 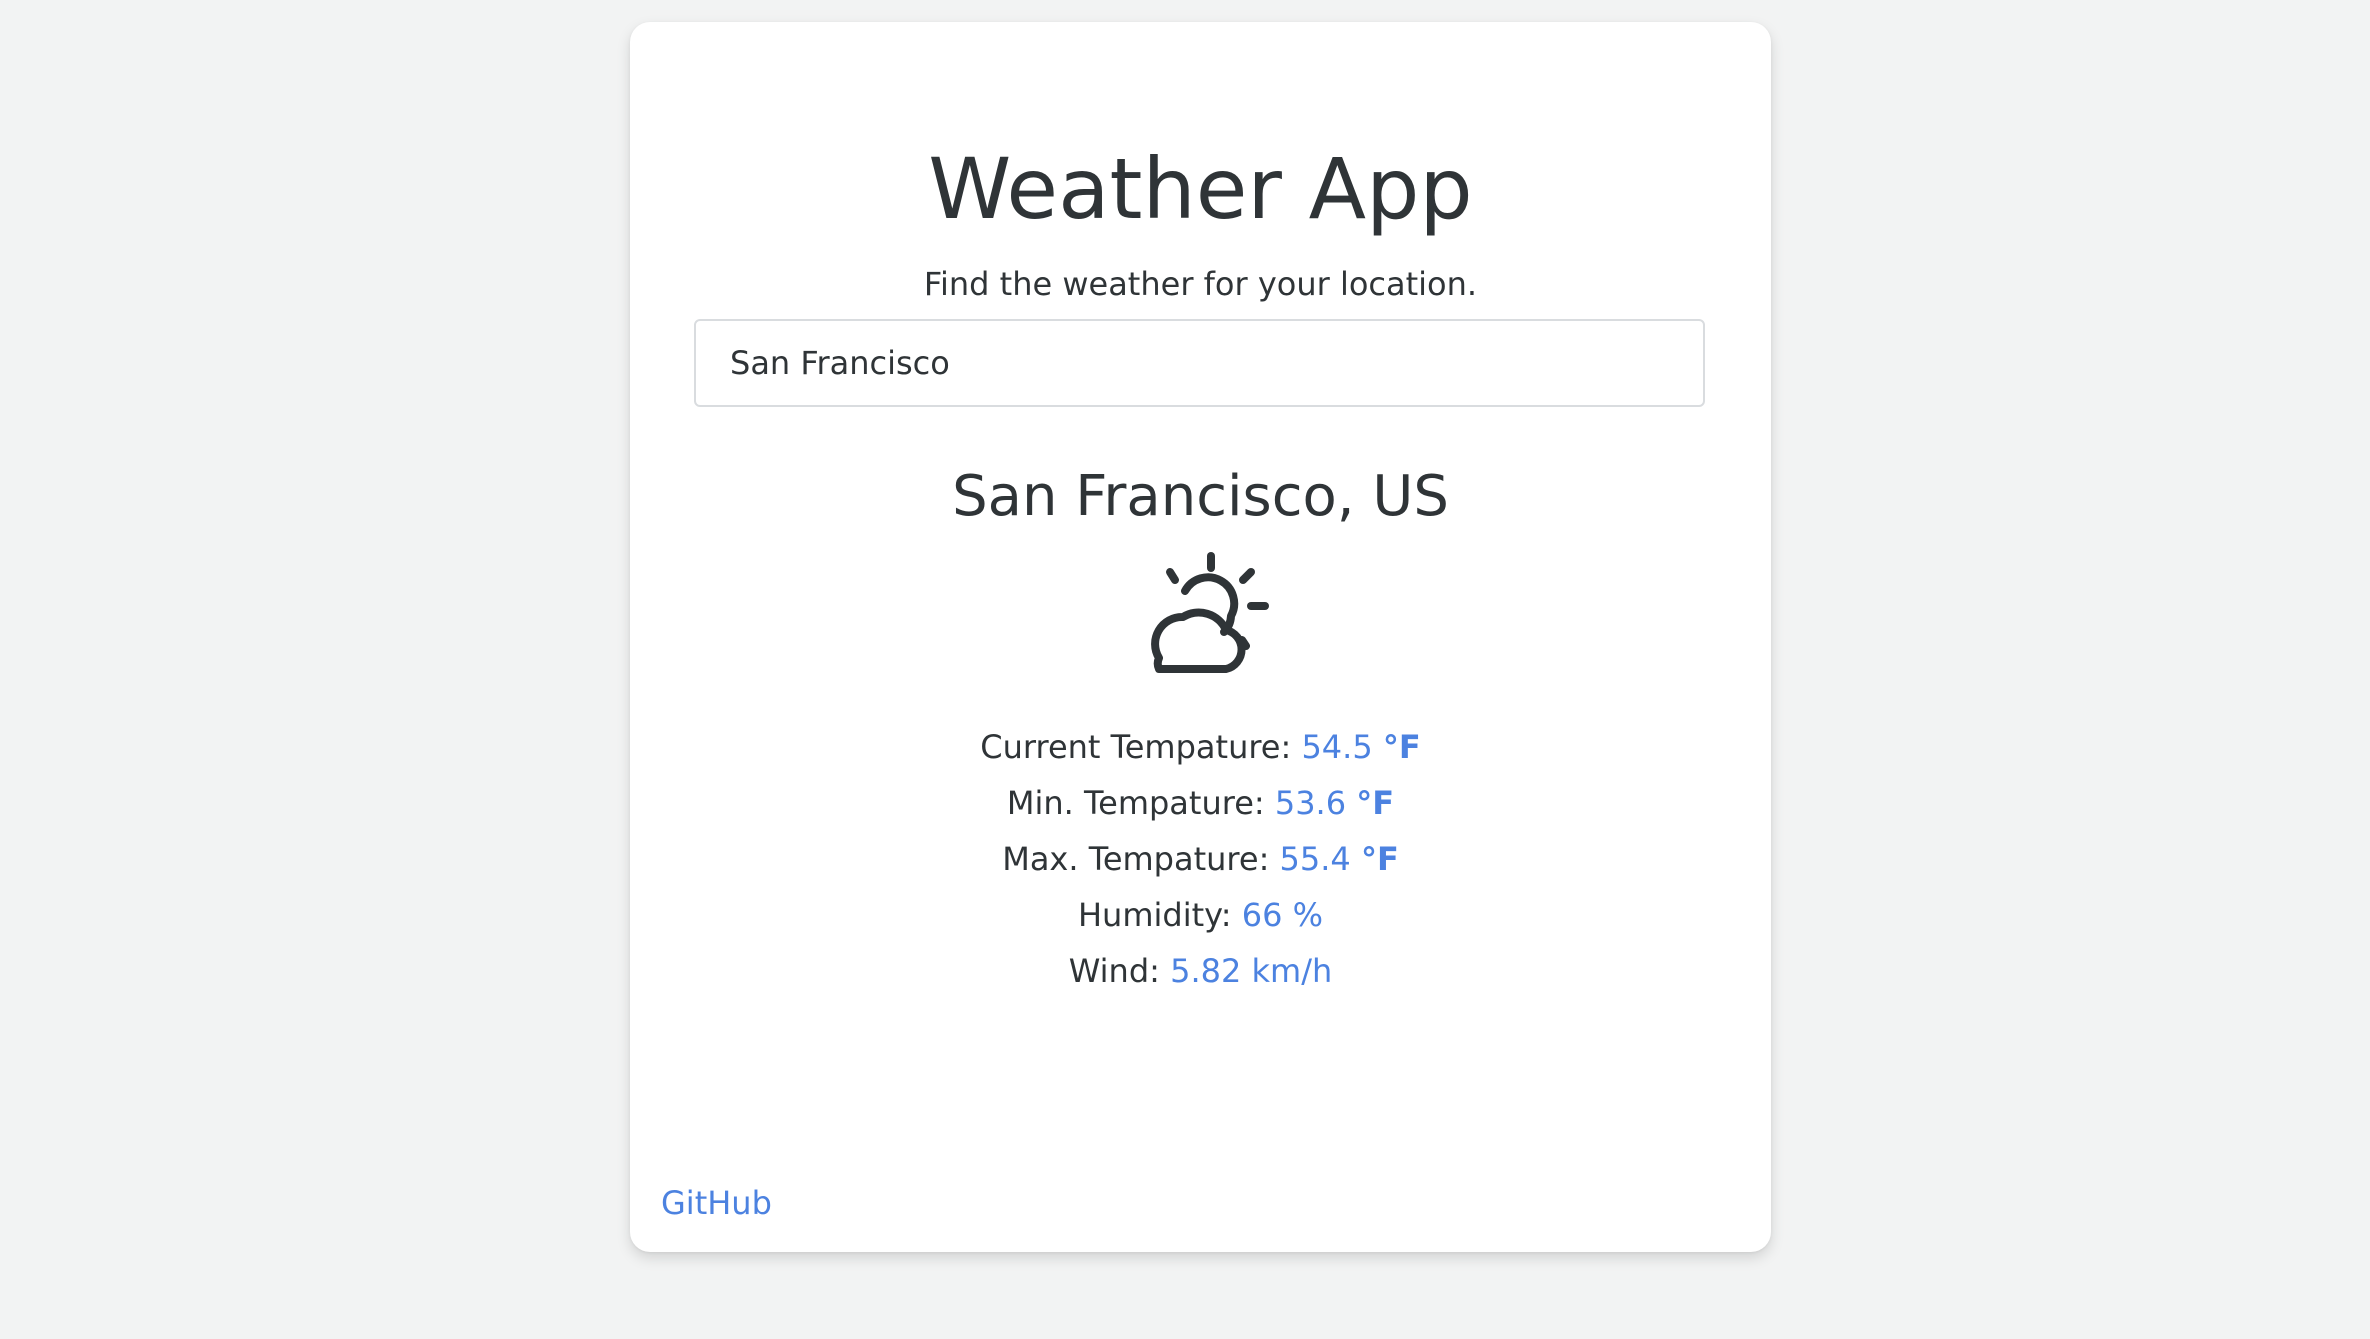 What do you see at coordinates (716, 1203) in the screenshot?
I see `github-link: GitHub` at bounding box center [716, 1203].